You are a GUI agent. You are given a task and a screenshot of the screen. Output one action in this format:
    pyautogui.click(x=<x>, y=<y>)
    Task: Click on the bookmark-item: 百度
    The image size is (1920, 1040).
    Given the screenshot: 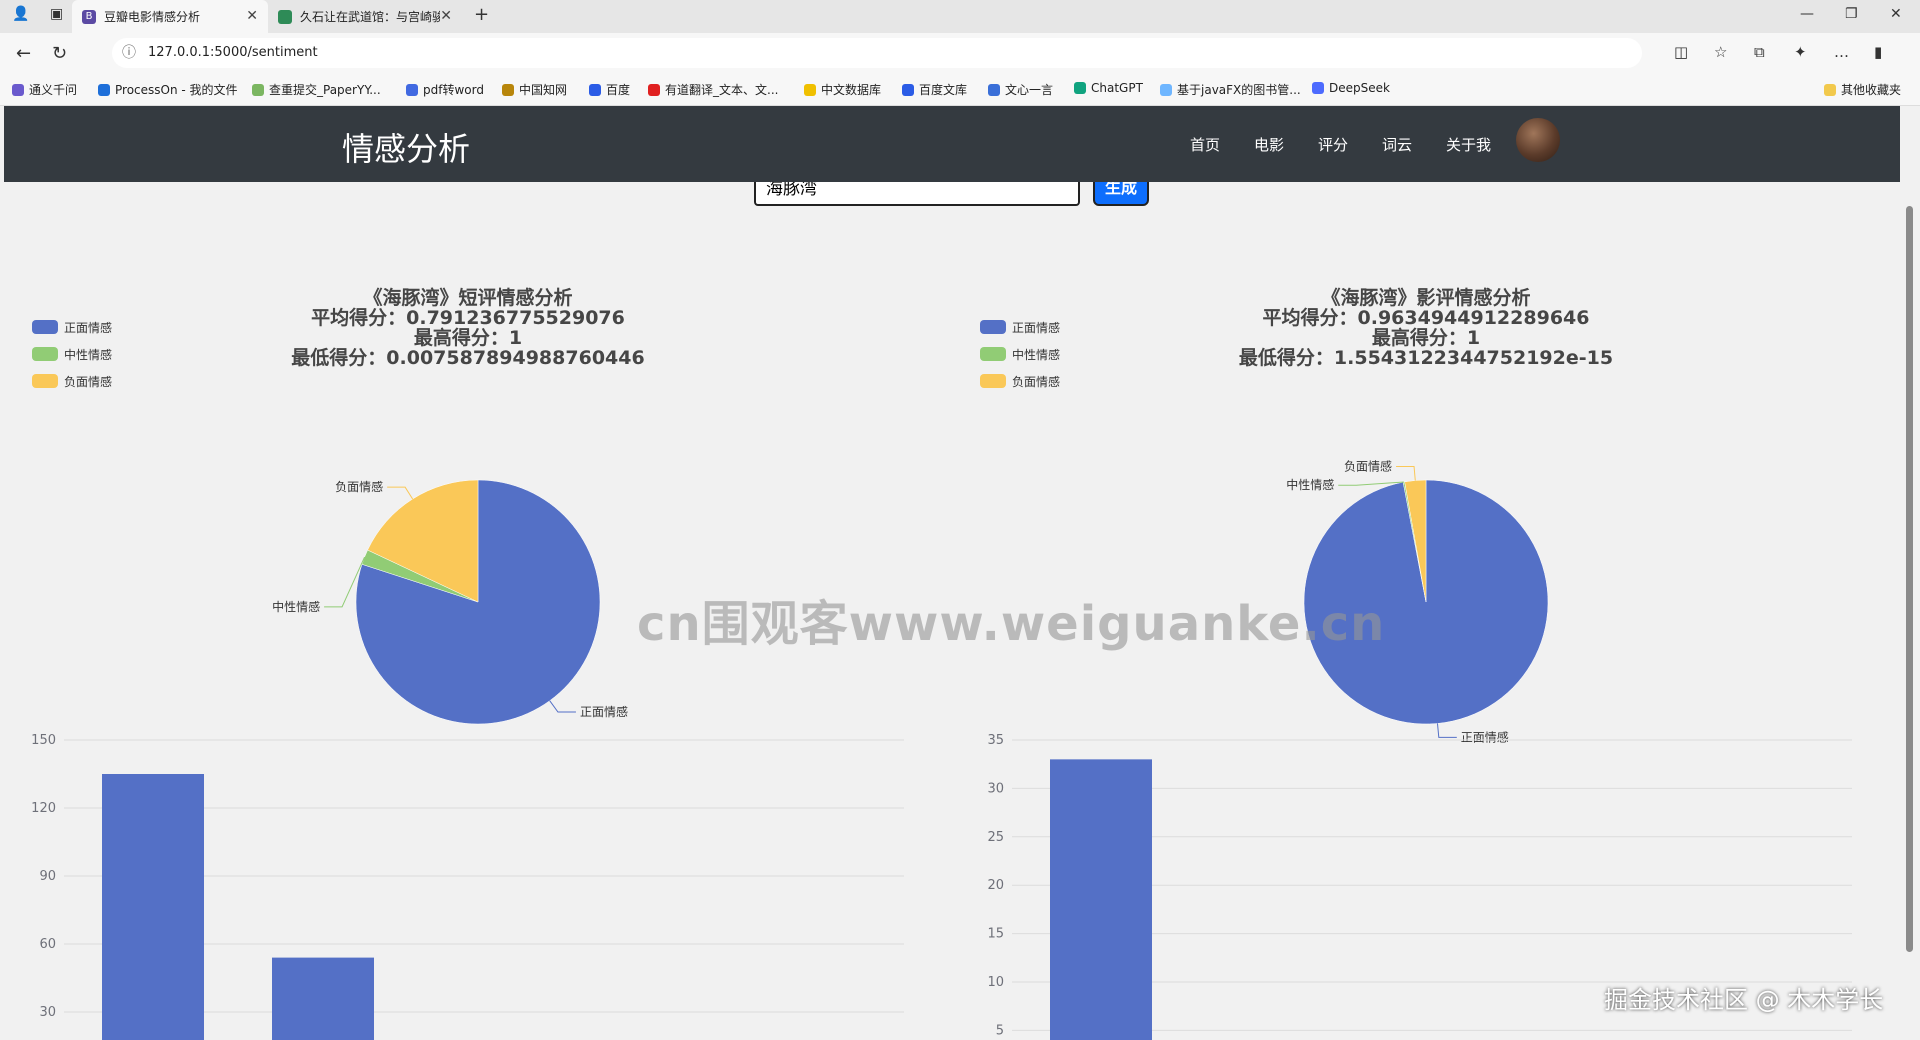 What is the action you would take?
    pyautogui.click(x=609, y=89)
    